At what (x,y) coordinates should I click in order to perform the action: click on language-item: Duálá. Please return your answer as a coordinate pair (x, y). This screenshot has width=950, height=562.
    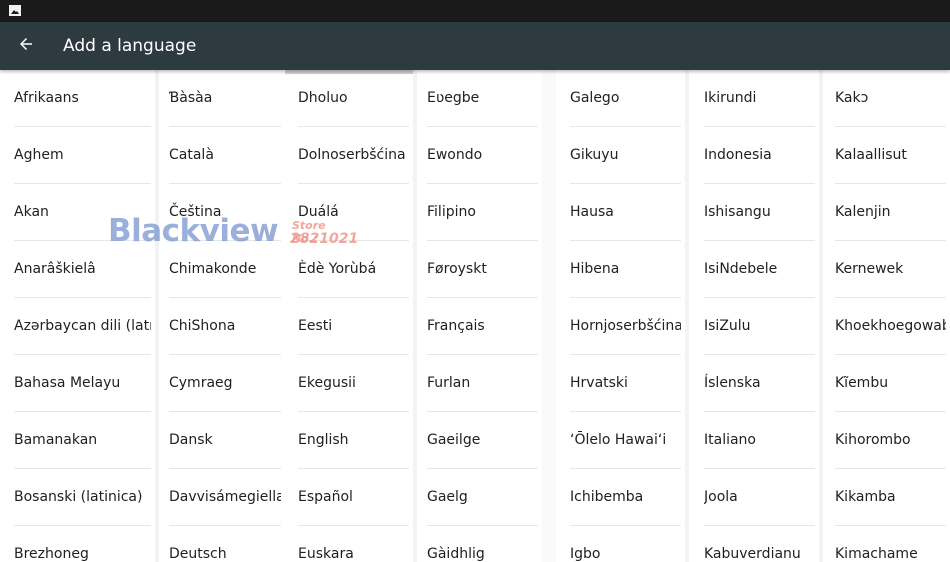
    Looking at the image, I should click on (353, 212).